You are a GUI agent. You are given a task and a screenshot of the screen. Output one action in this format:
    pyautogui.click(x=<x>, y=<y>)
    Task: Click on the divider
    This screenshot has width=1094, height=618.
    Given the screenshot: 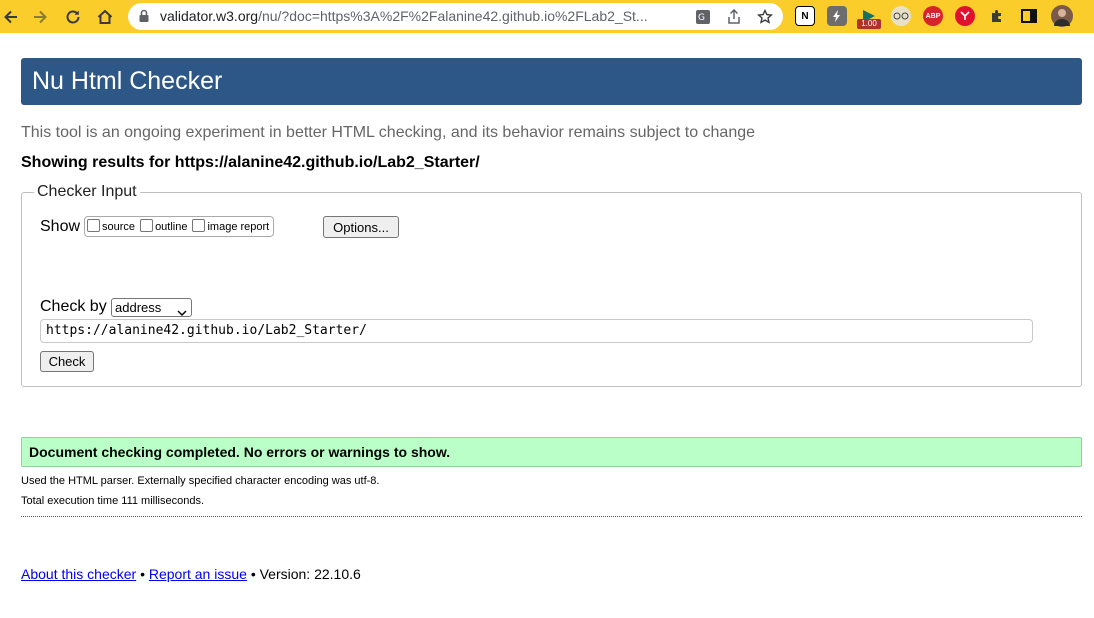 What is the action you would take?
    pyautogui.click(x=551, y=516)
    